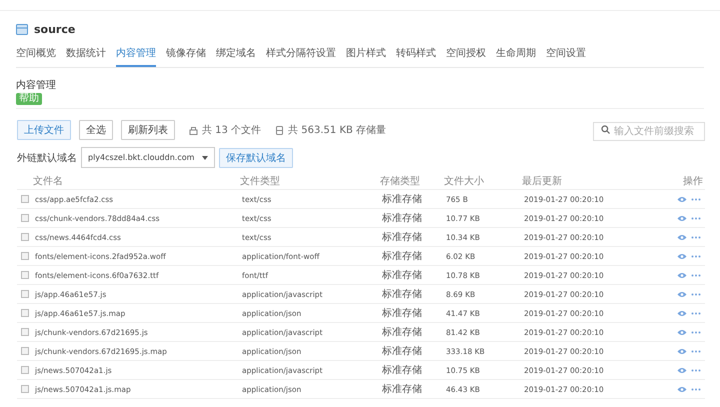 The height and width of the screenshot is (407, 720). I want to click on bucket-icon, so click(22, 29).